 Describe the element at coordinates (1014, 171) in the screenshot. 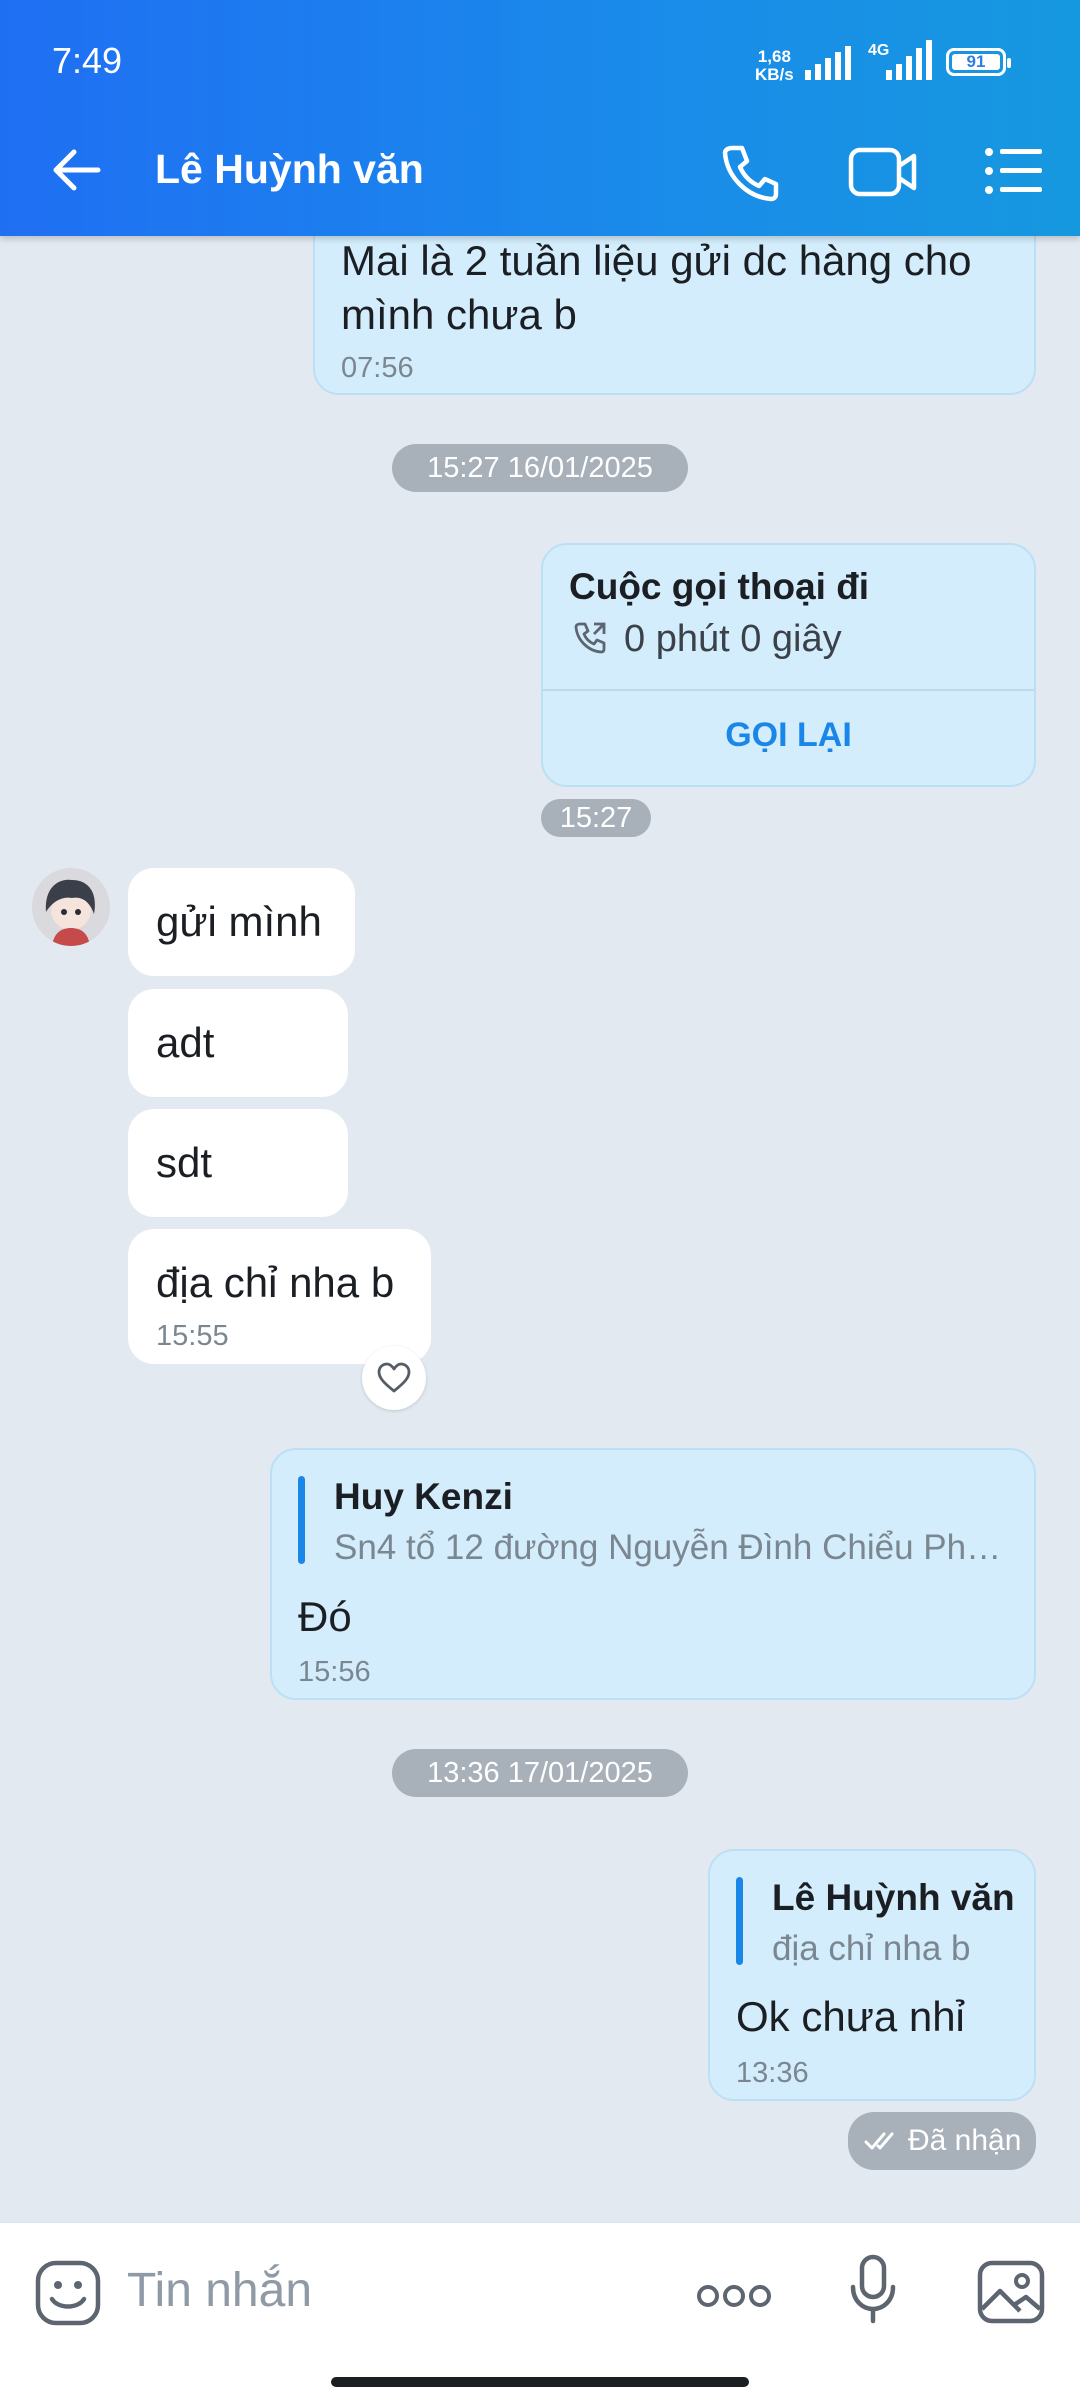

I see `options-menu-icon` at that location.